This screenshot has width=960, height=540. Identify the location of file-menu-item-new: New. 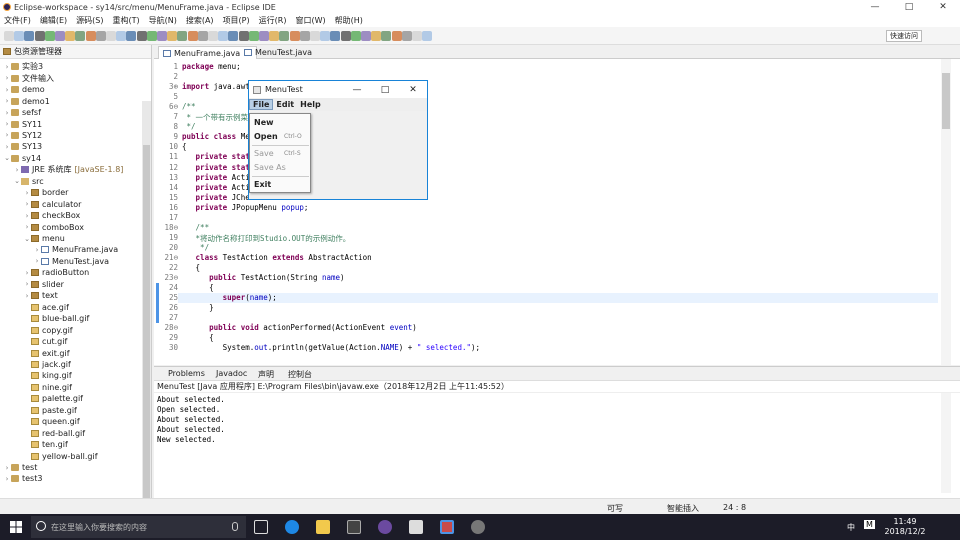
(264, 122).